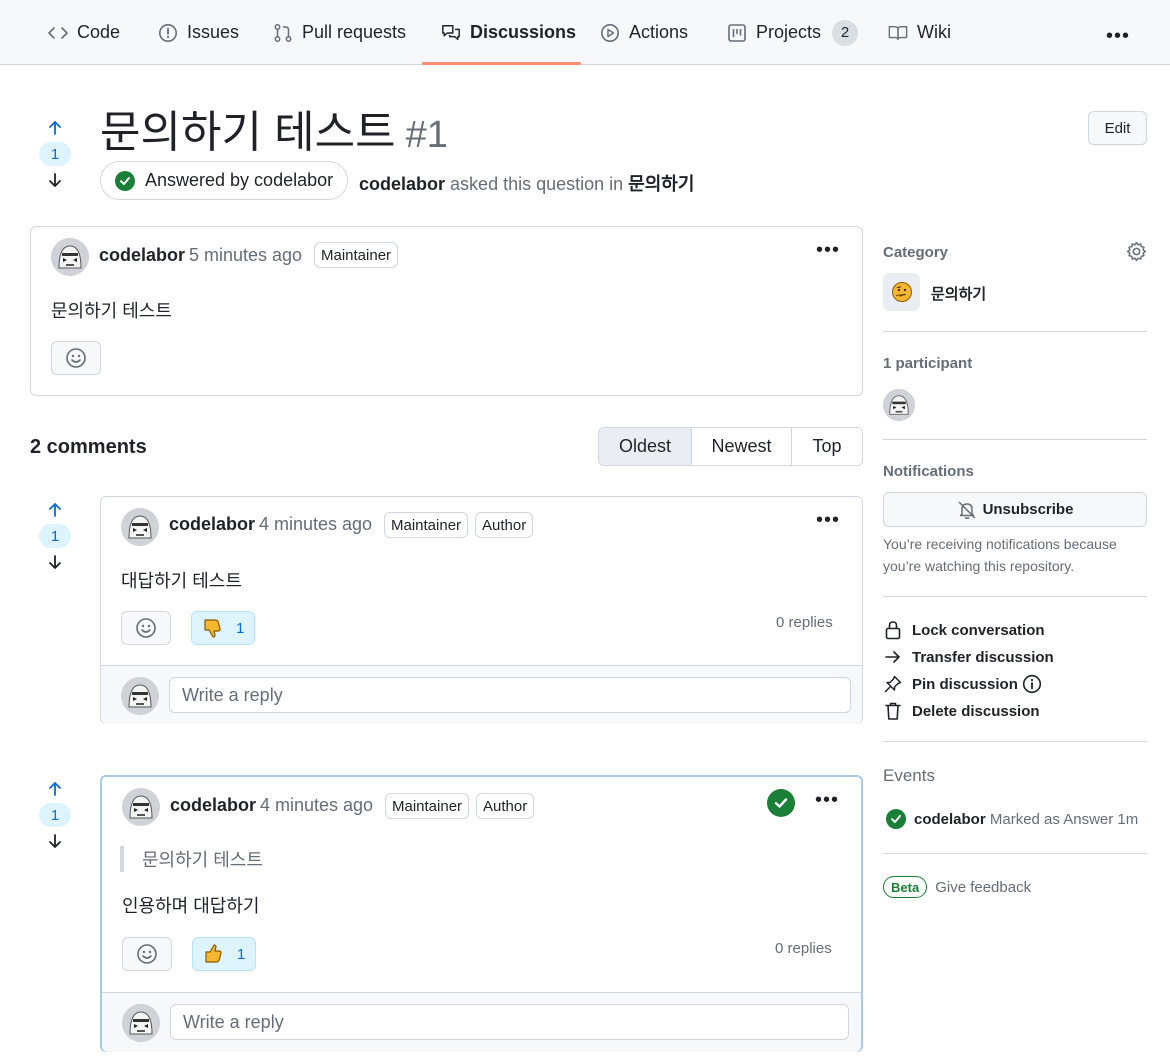 This screenshot has width=1170, height=1062. I want to click on event-item: codelabor Marked as Answer 1m, so click(1026, 819).